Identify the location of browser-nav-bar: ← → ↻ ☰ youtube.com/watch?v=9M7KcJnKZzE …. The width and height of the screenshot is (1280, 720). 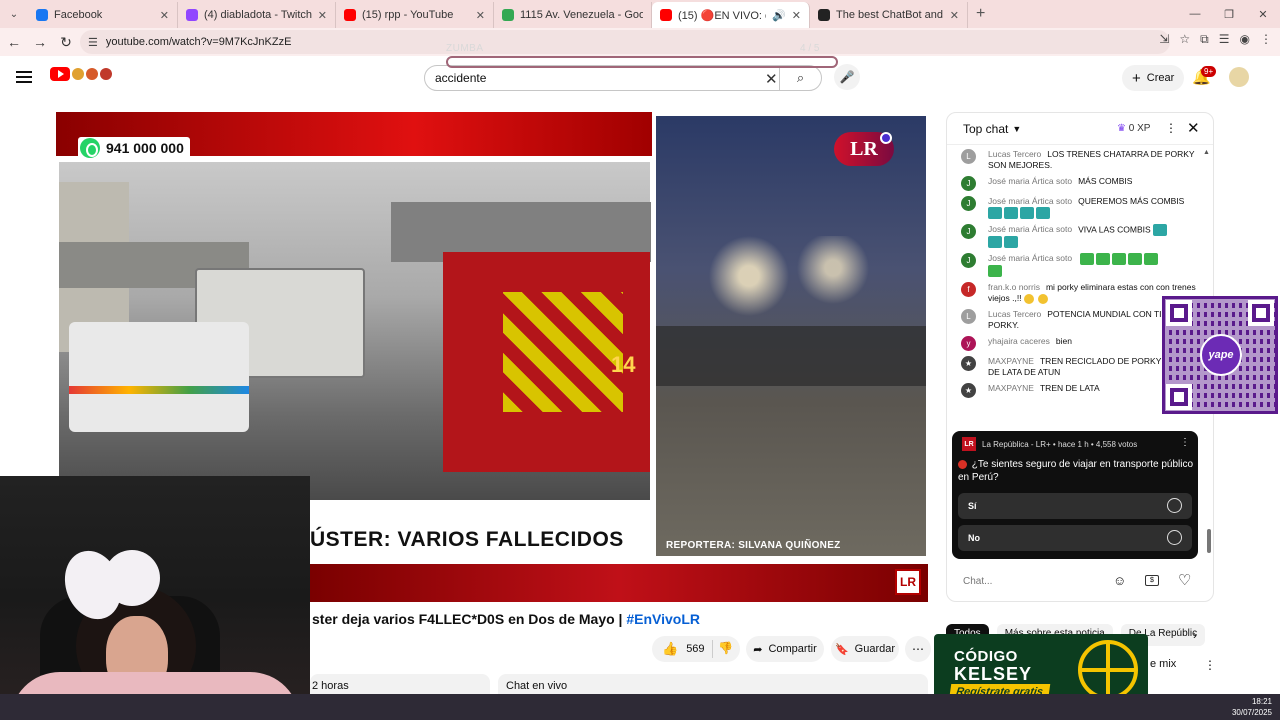
(640, 42).